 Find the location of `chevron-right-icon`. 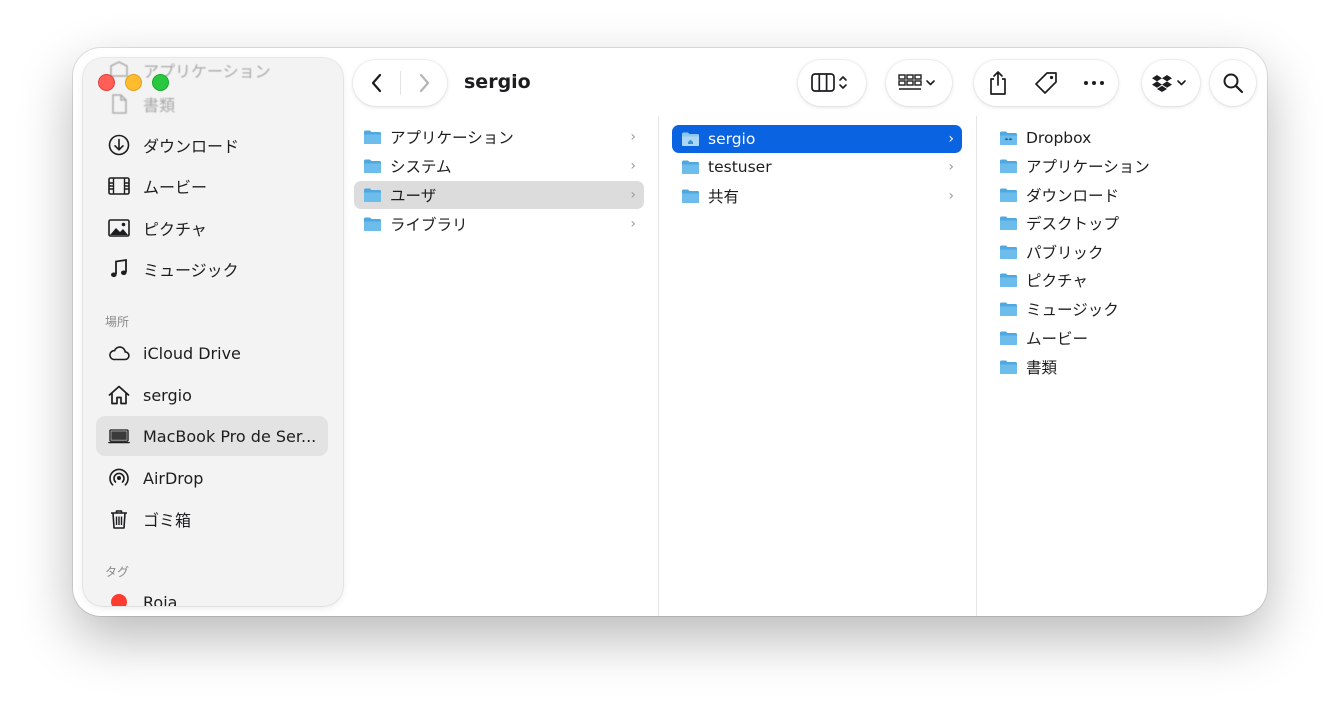

chevron-right-icon is located at coordinates (424, 83).